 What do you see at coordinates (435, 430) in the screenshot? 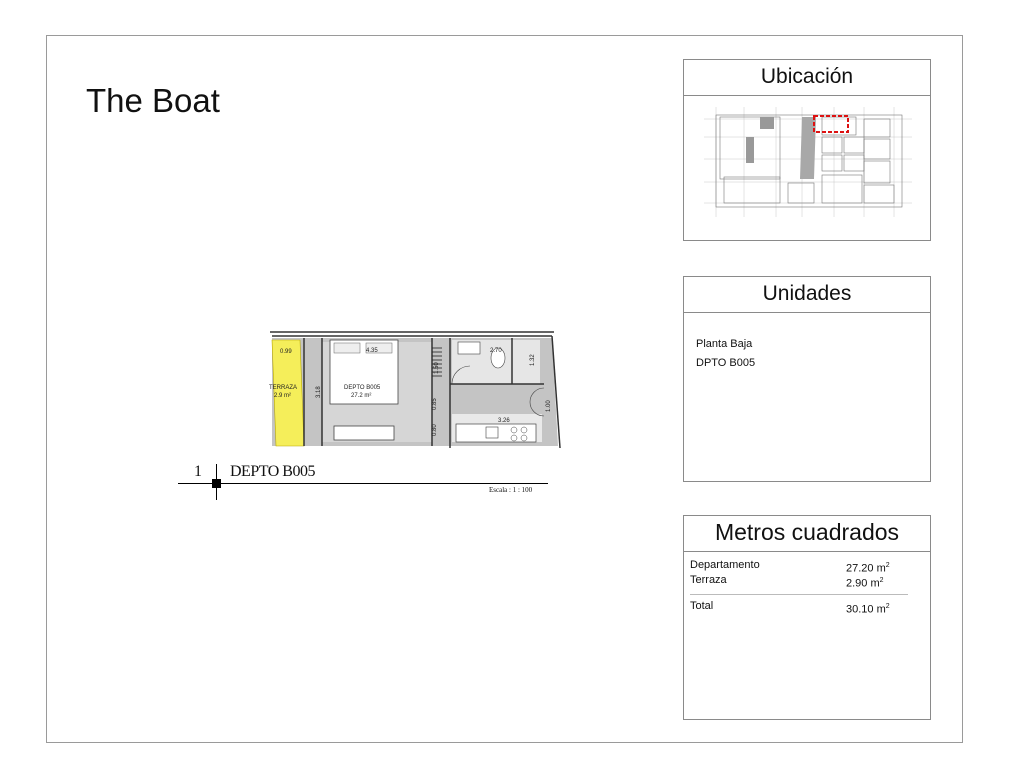
I see `dim-door-2: 0.80` at bounding box center [435, 430].